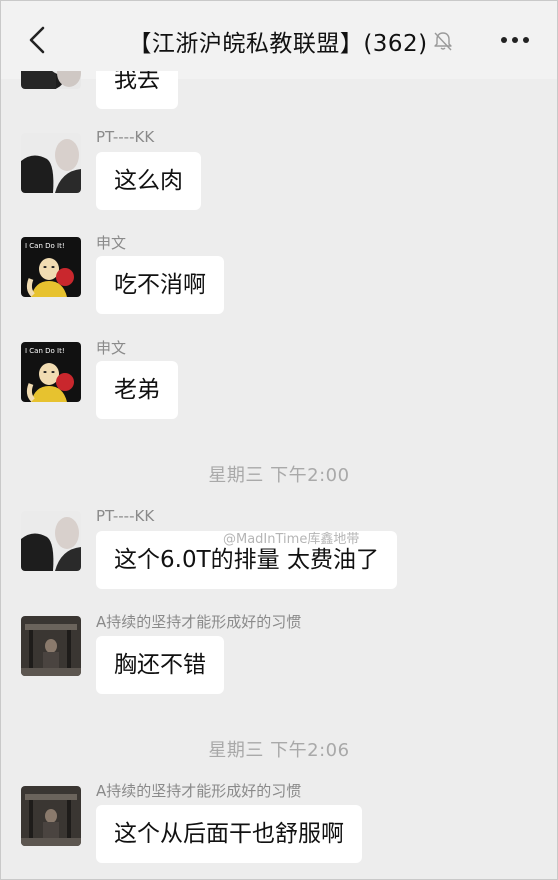 The image size is (558, 880). What do you see at coordinates (279, 750) in the screenshot?
I see `timestamp: 星期三 下午2:06` at bounding box center [279, 750].